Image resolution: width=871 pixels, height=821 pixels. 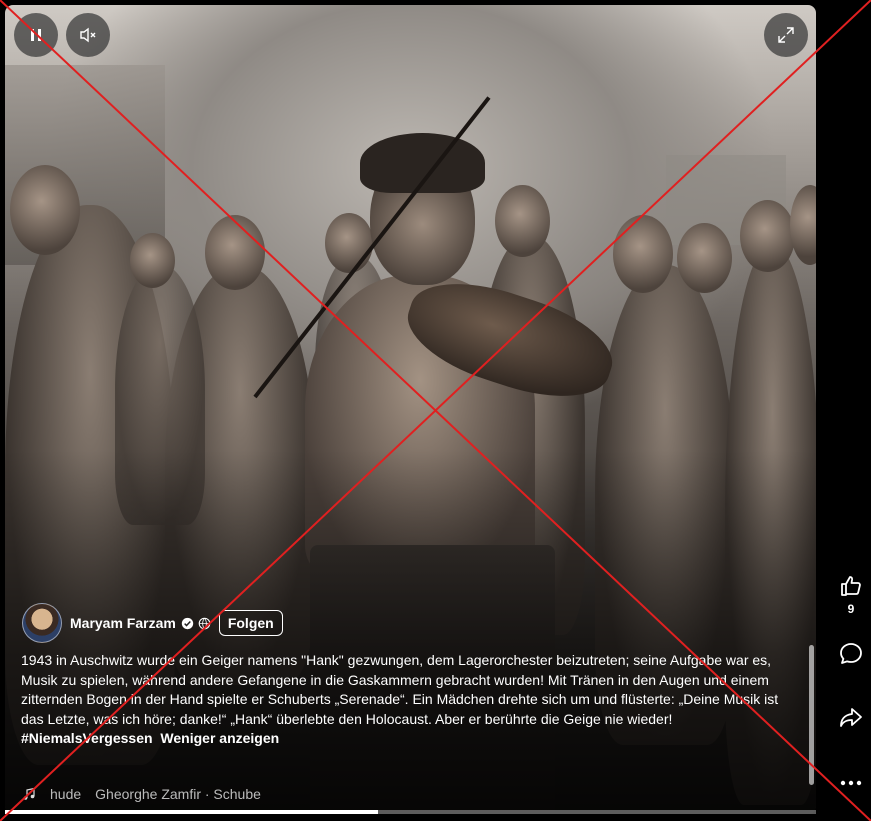 I want to click on pause-icon, so click(x=36, y=35).